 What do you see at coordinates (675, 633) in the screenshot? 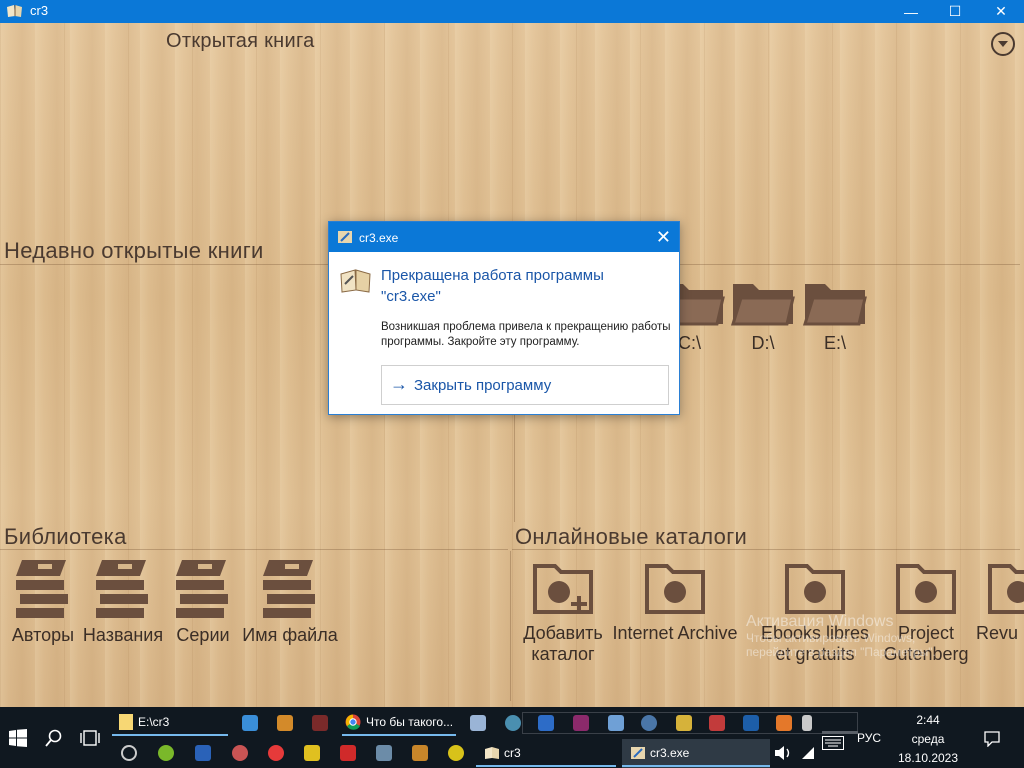
I see `tile-label-line1: Internet Archive` at bounding box center [675, 633].